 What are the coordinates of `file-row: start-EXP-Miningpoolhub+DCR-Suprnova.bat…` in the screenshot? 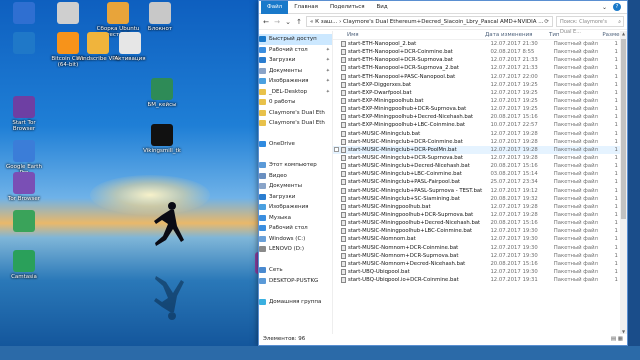 It's located at (480, 109).